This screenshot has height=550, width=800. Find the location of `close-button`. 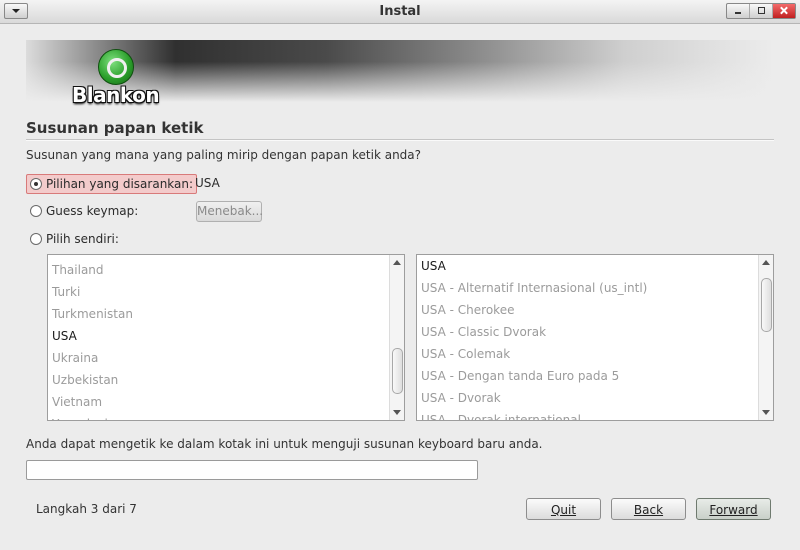

close-button is located at coordinates (784, 11).